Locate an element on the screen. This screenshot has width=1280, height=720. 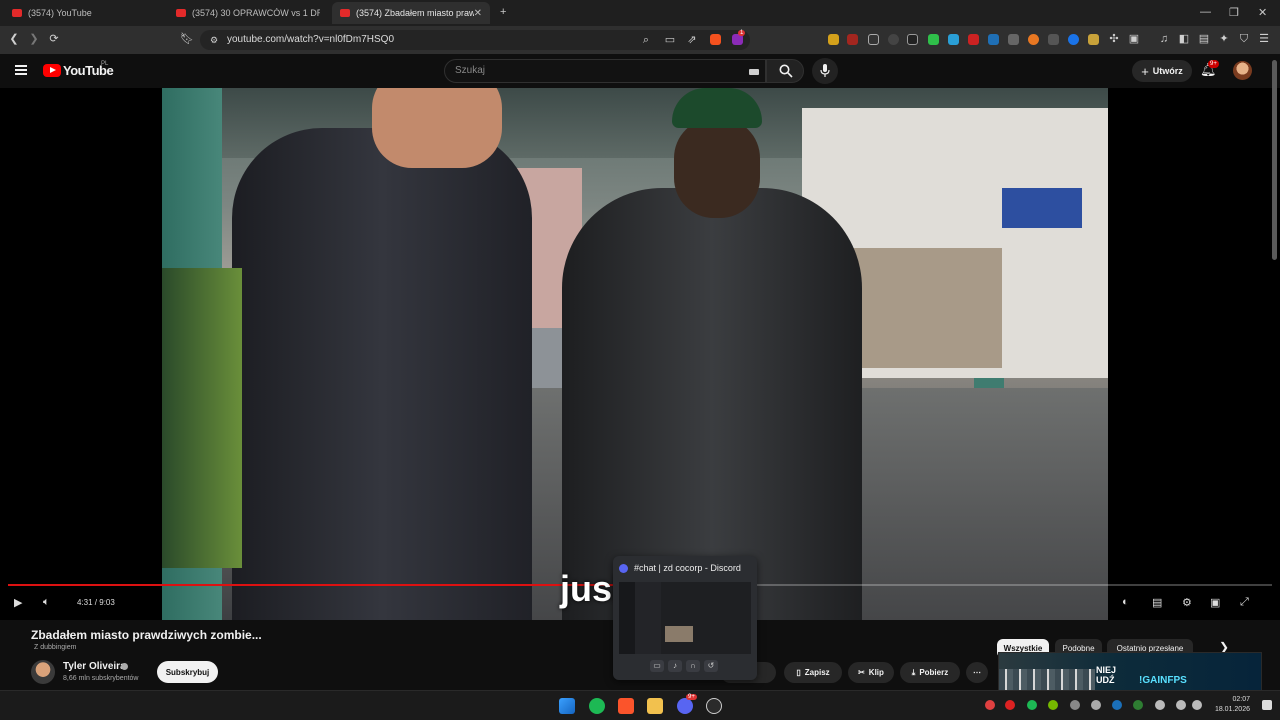
close-window-icon: ✕ is located at coordinates (1262, 12).